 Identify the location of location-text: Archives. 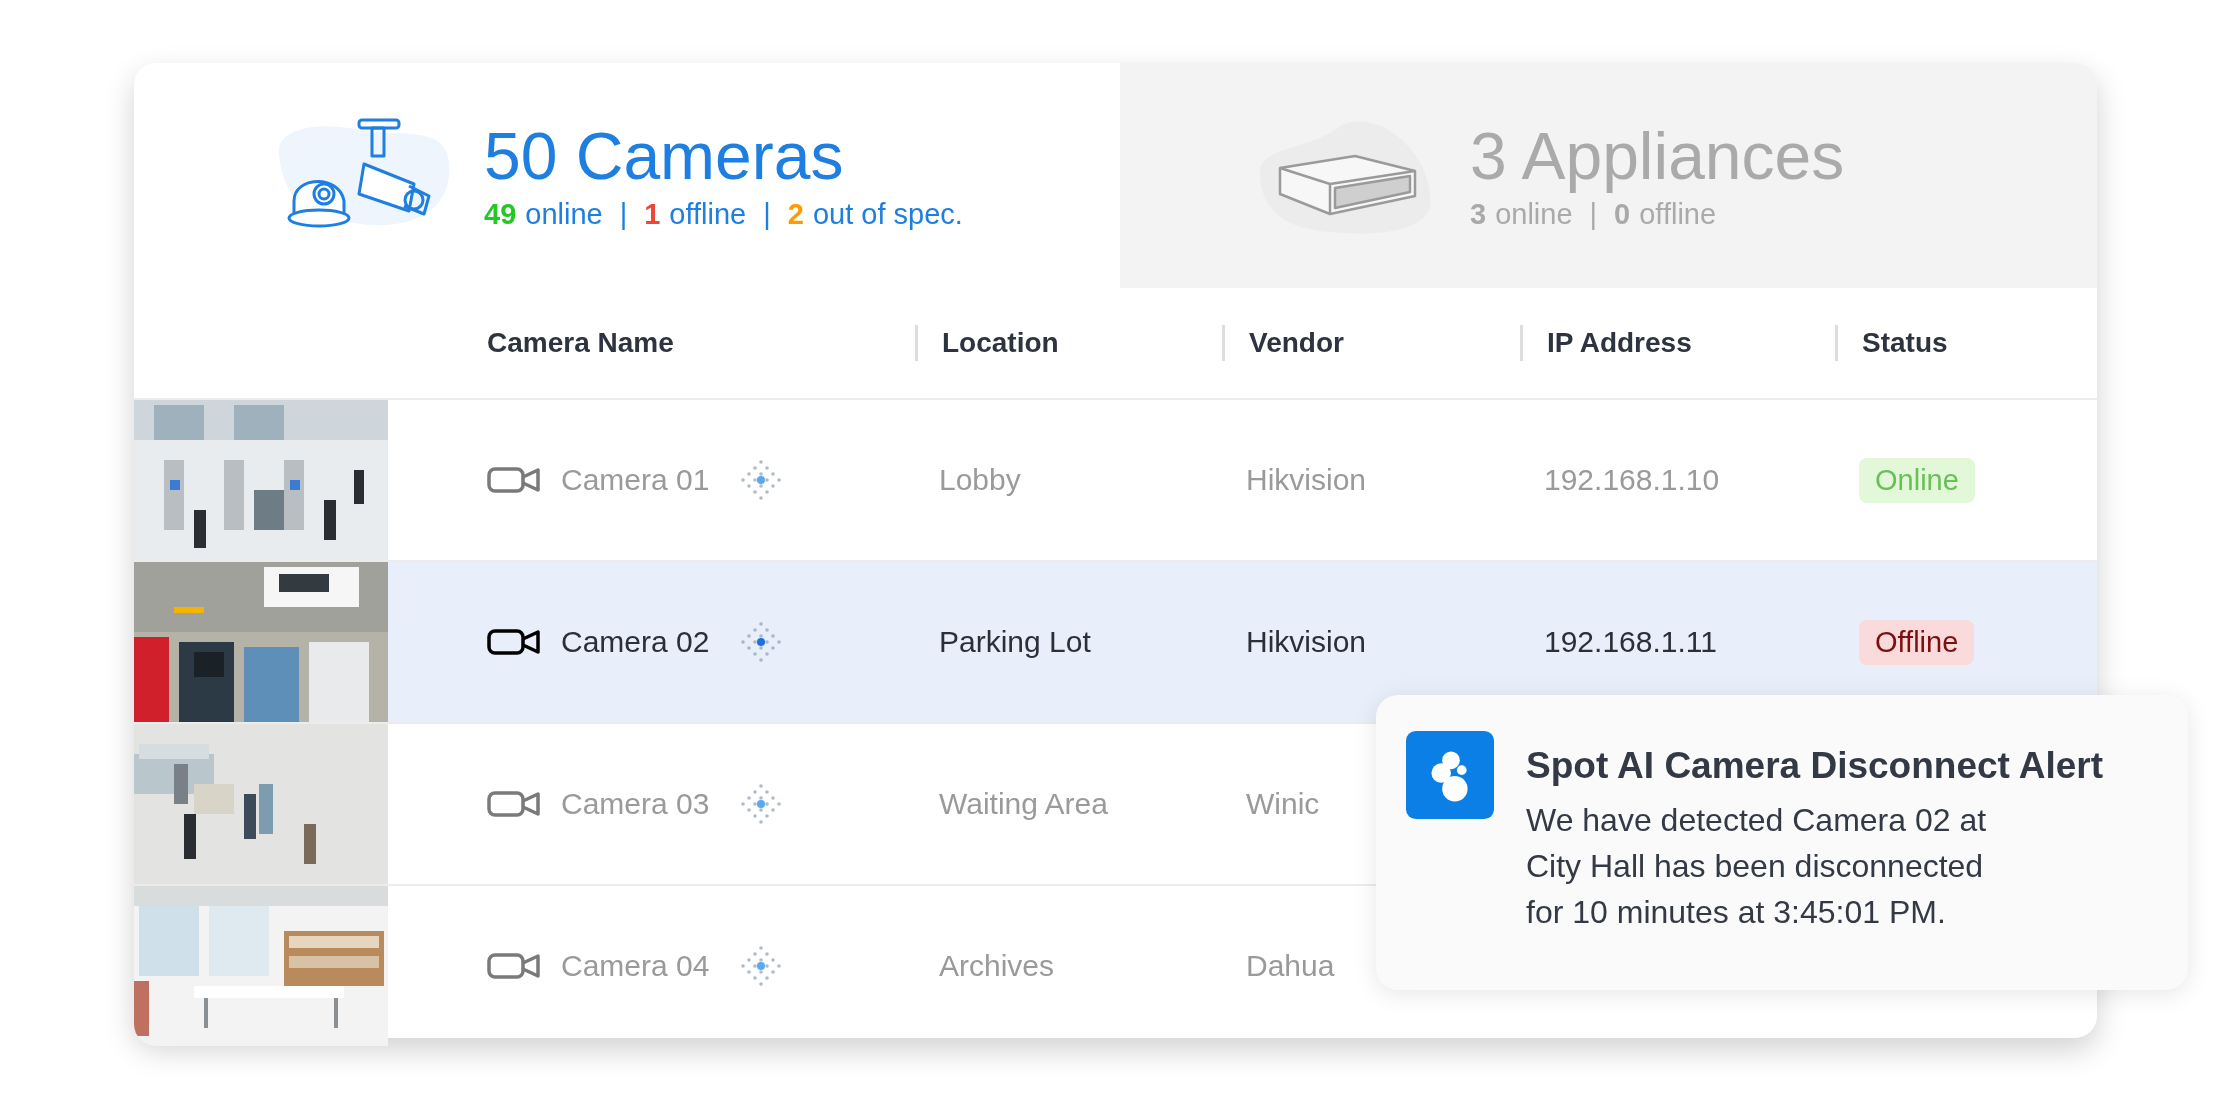
(997, 966).